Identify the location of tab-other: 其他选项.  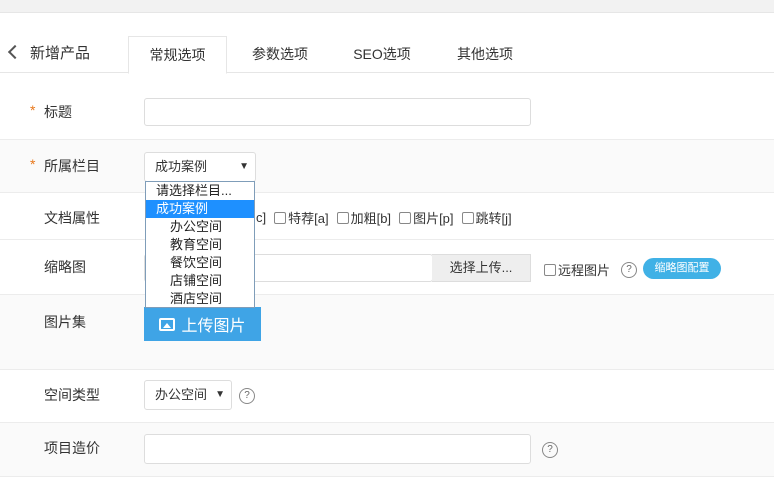
(485, 54).